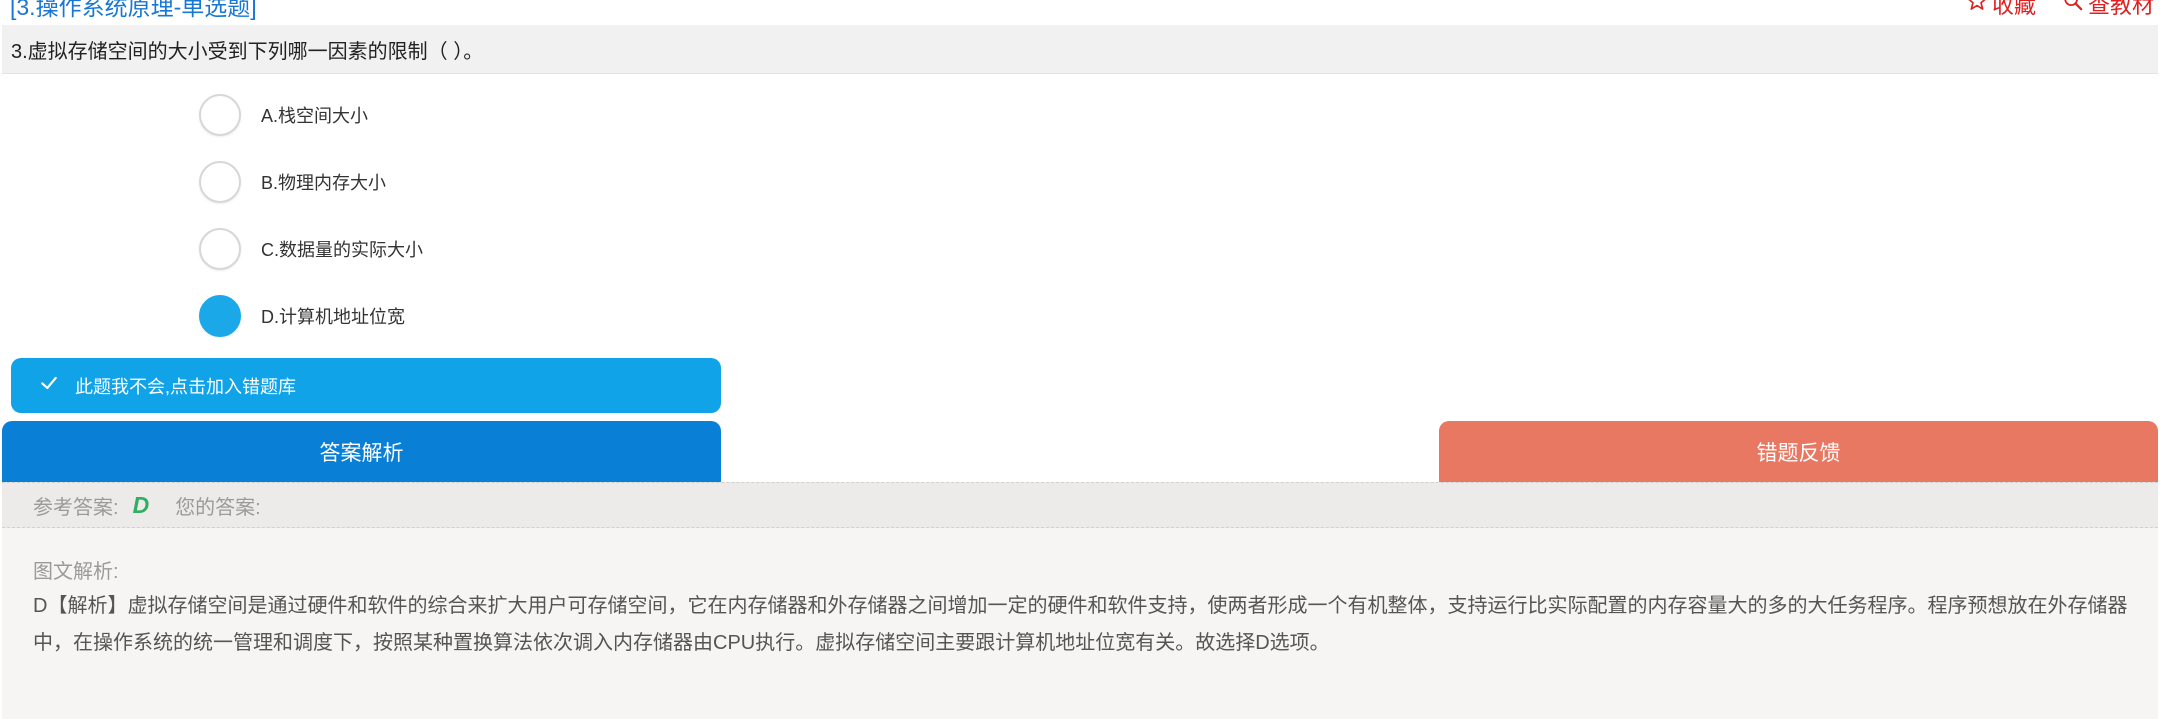 The width and height of the screenshot is (2160, 719). I want to click on option-b-radio, so click(220, 182).